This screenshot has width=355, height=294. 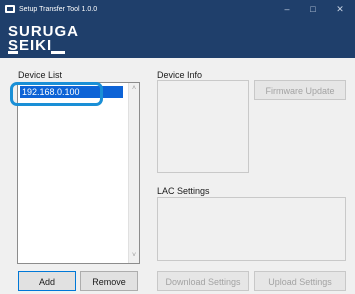 What do you see at coordinates (134, 256) in the screenshot?
I see `scroll-down-icon: ˅` at bounding box center [134, 256].